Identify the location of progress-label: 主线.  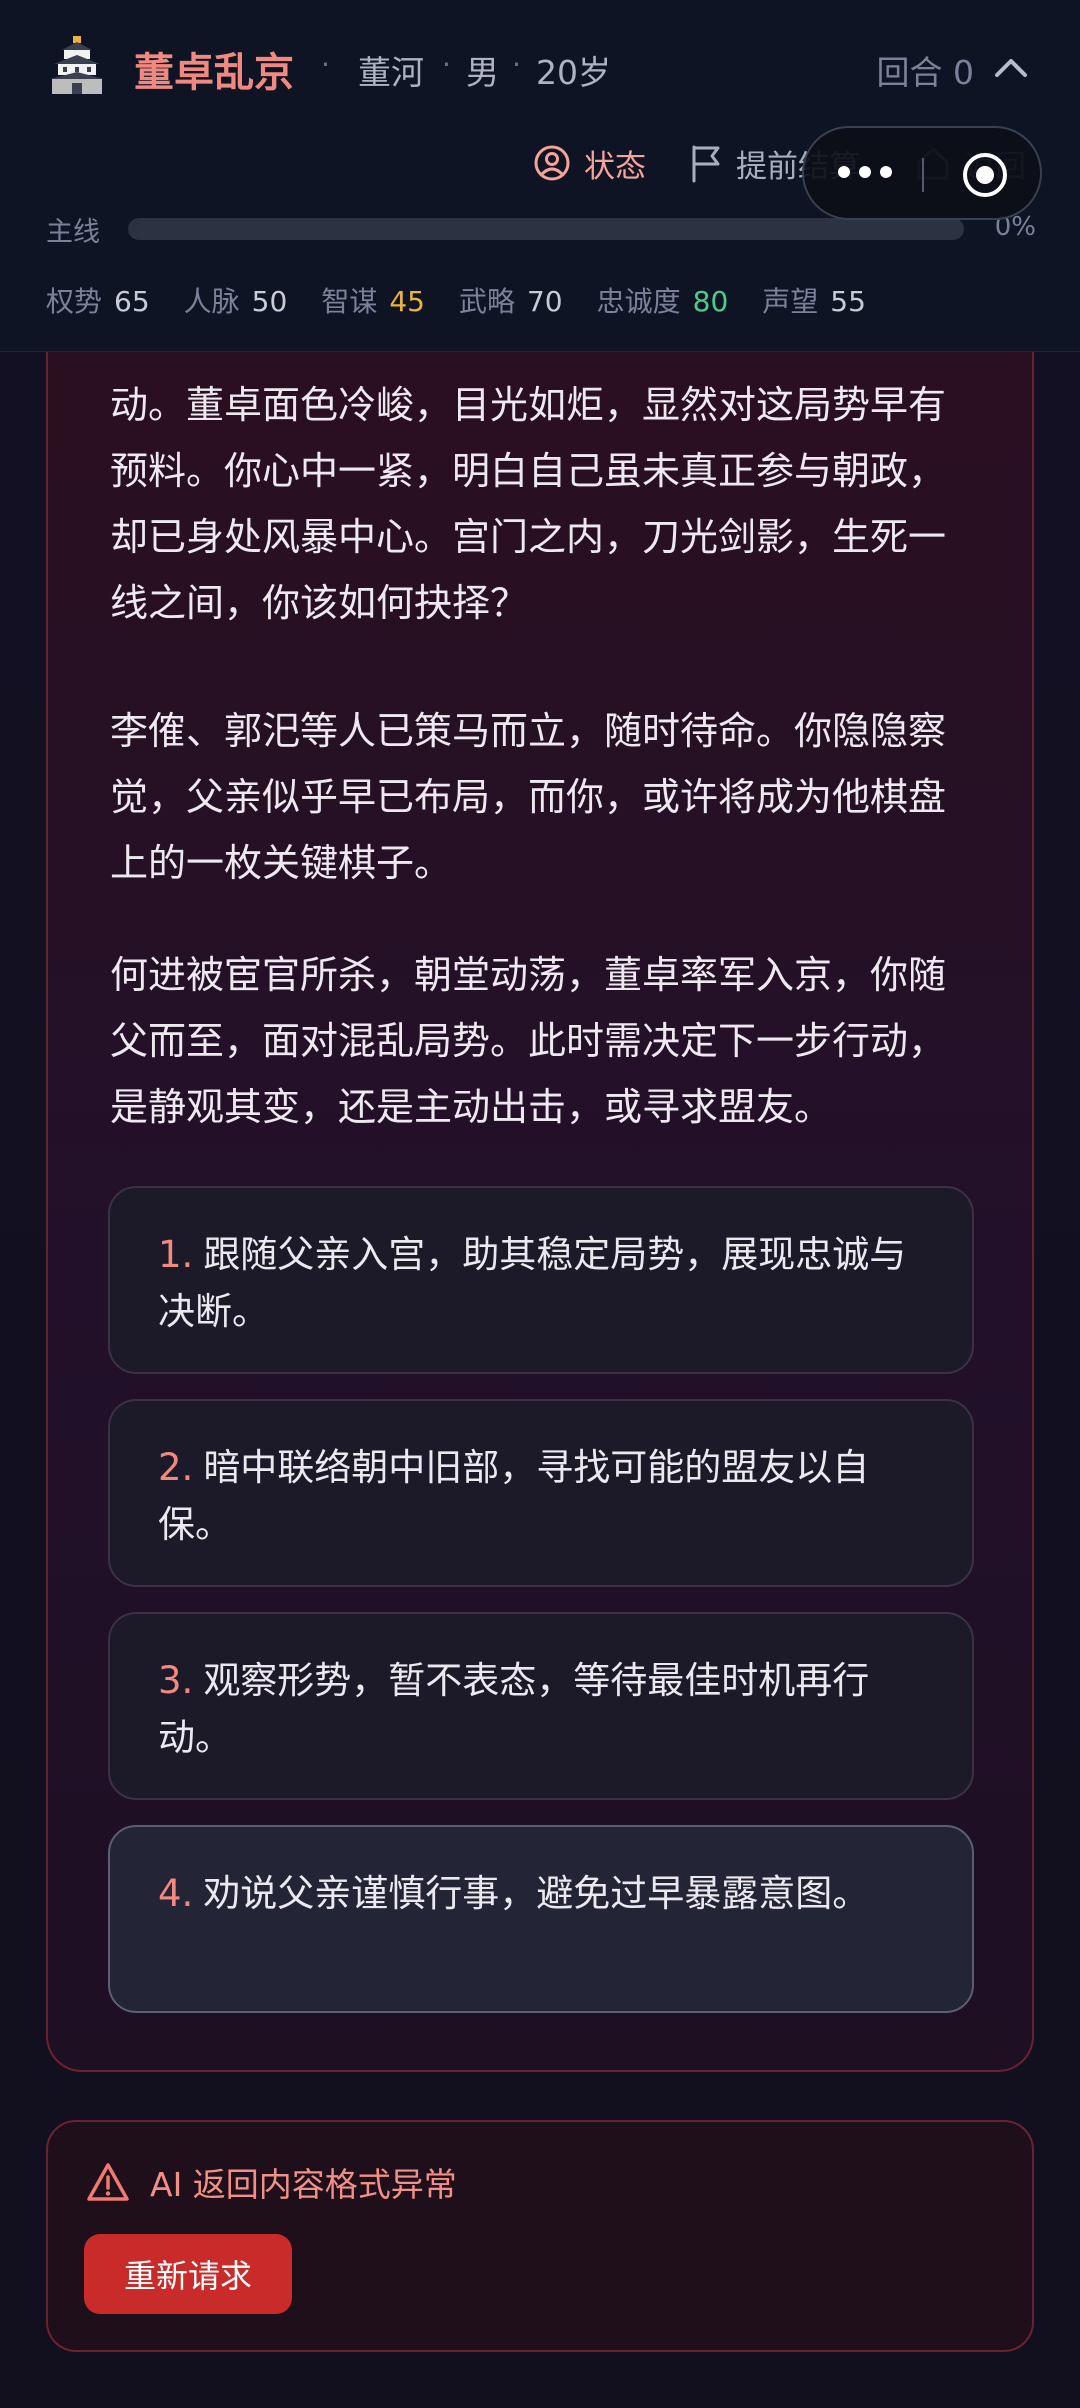
(73, 232).